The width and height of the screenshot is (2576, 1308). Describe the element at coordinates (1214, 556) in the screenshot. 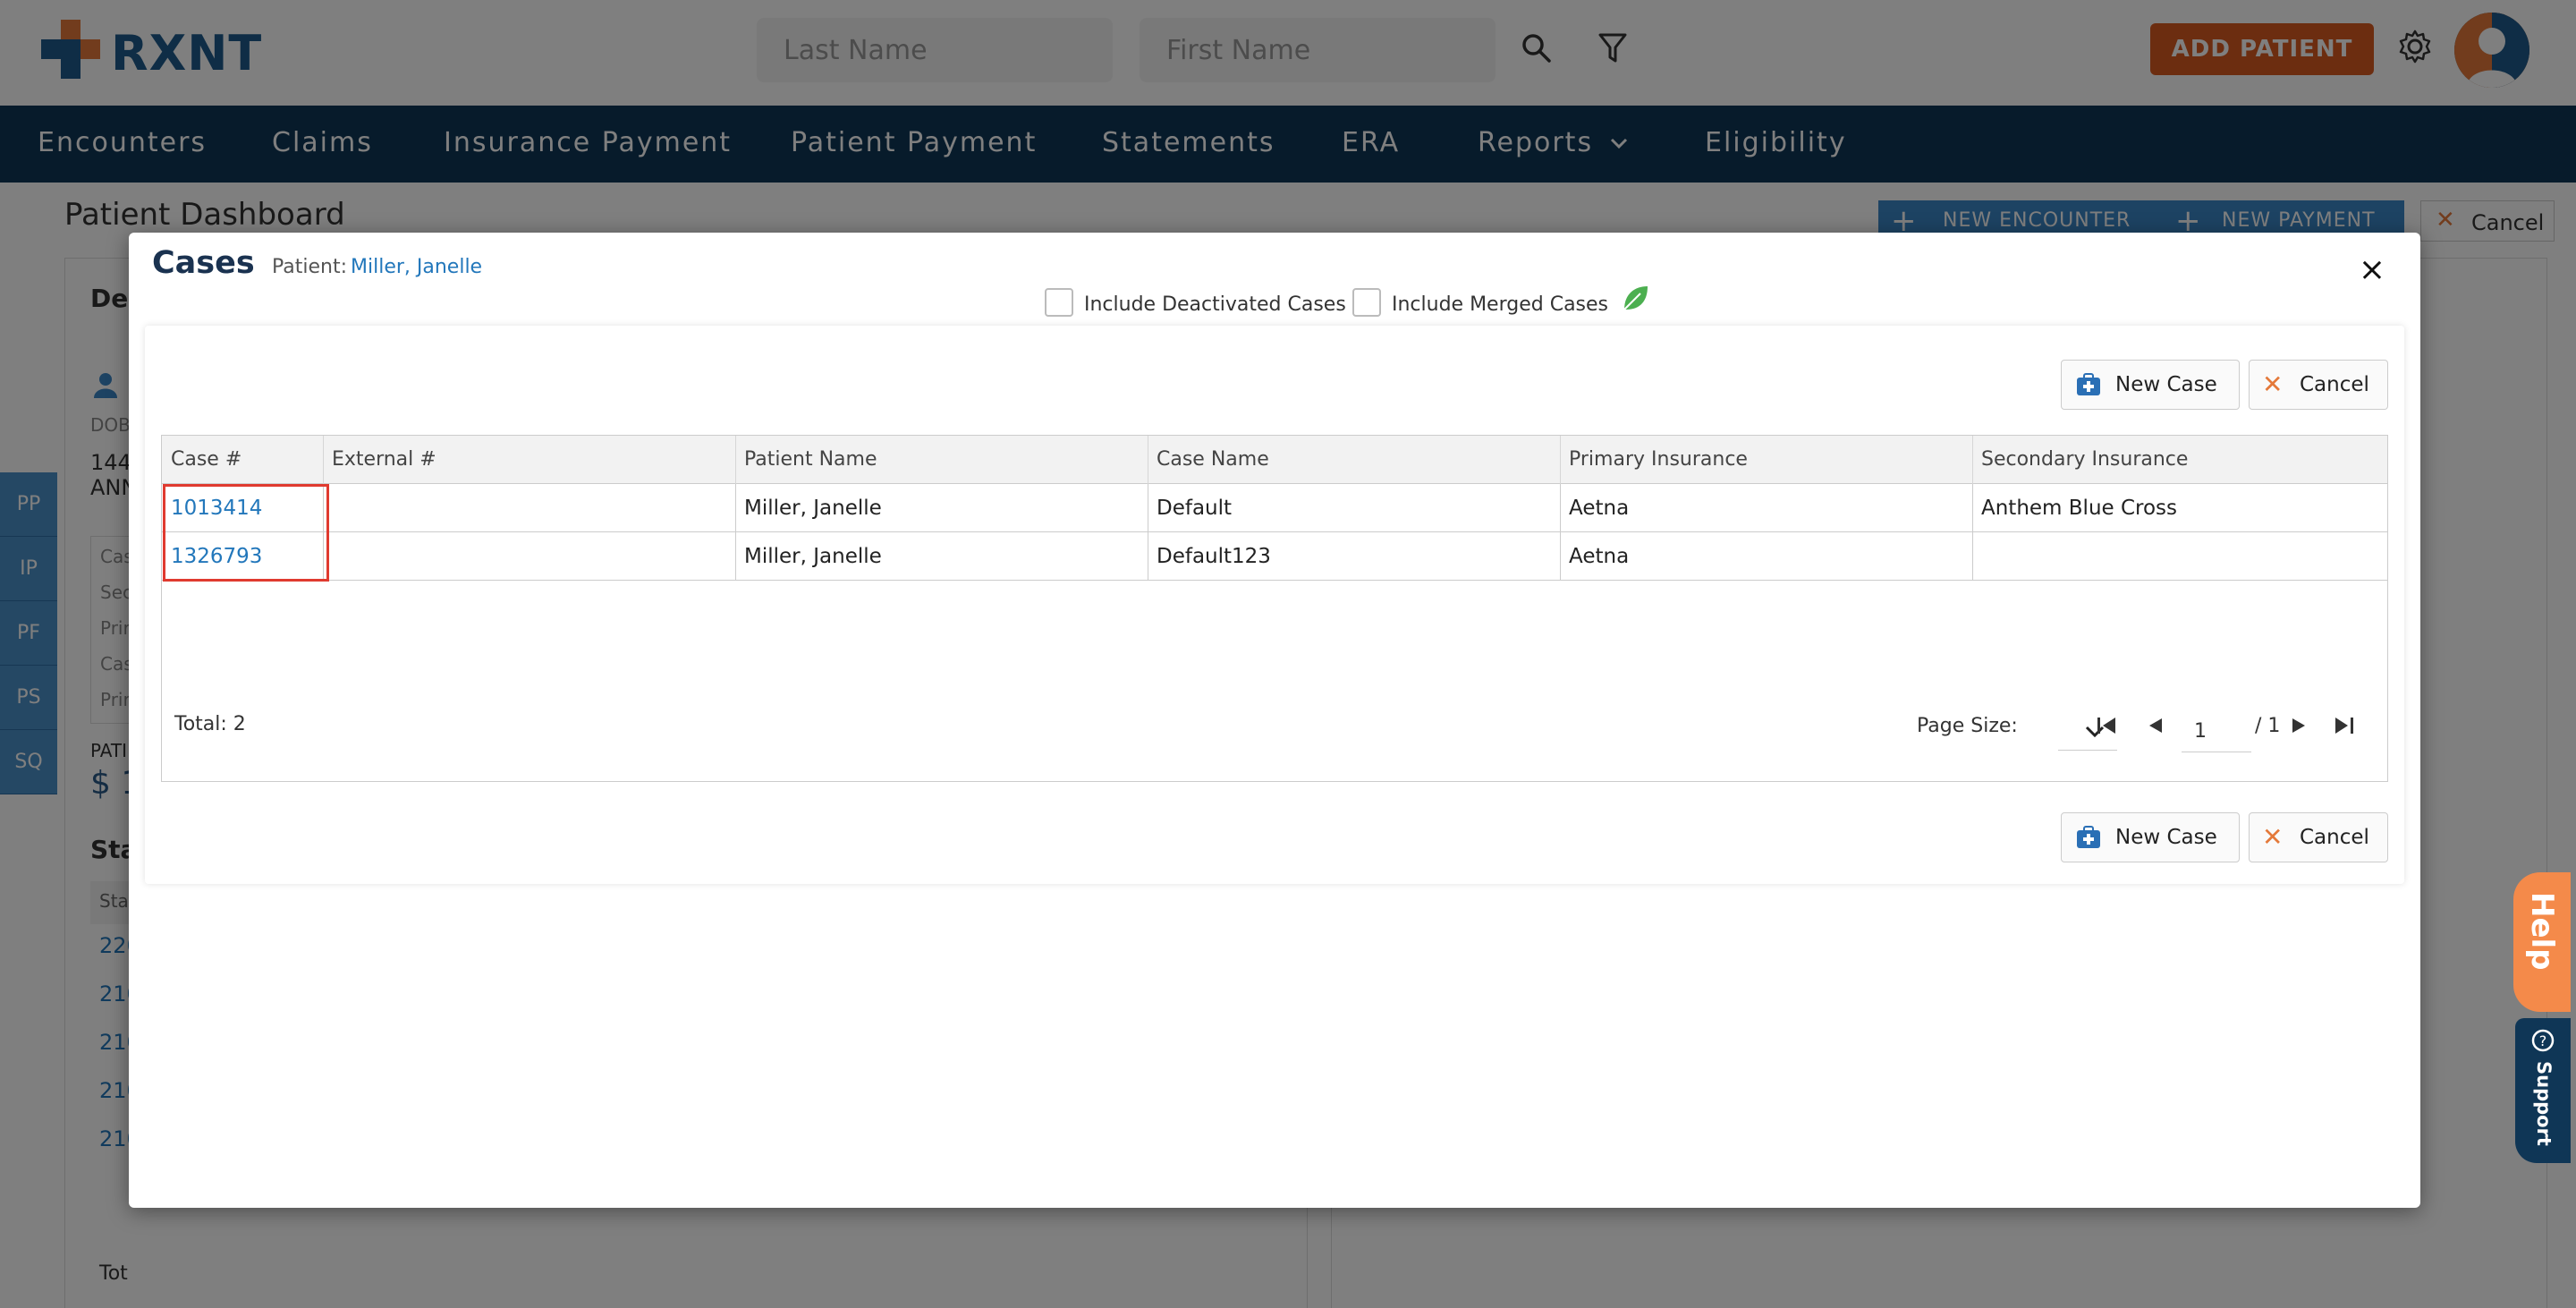

I see `case-name-cell: Default123` at that location.